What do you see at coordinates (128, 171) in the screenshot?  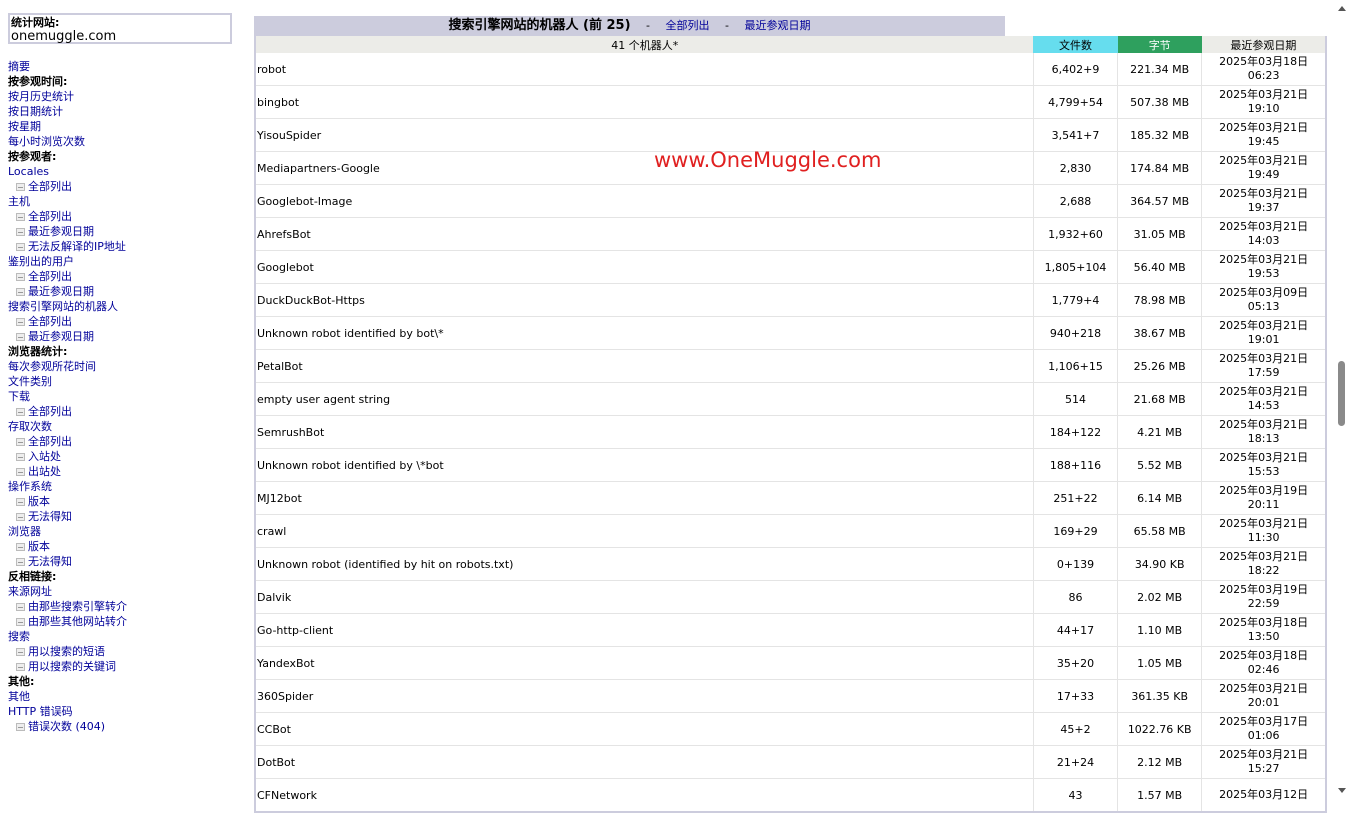 I see `menu-item: Locales` at bounding box center [128, 171].